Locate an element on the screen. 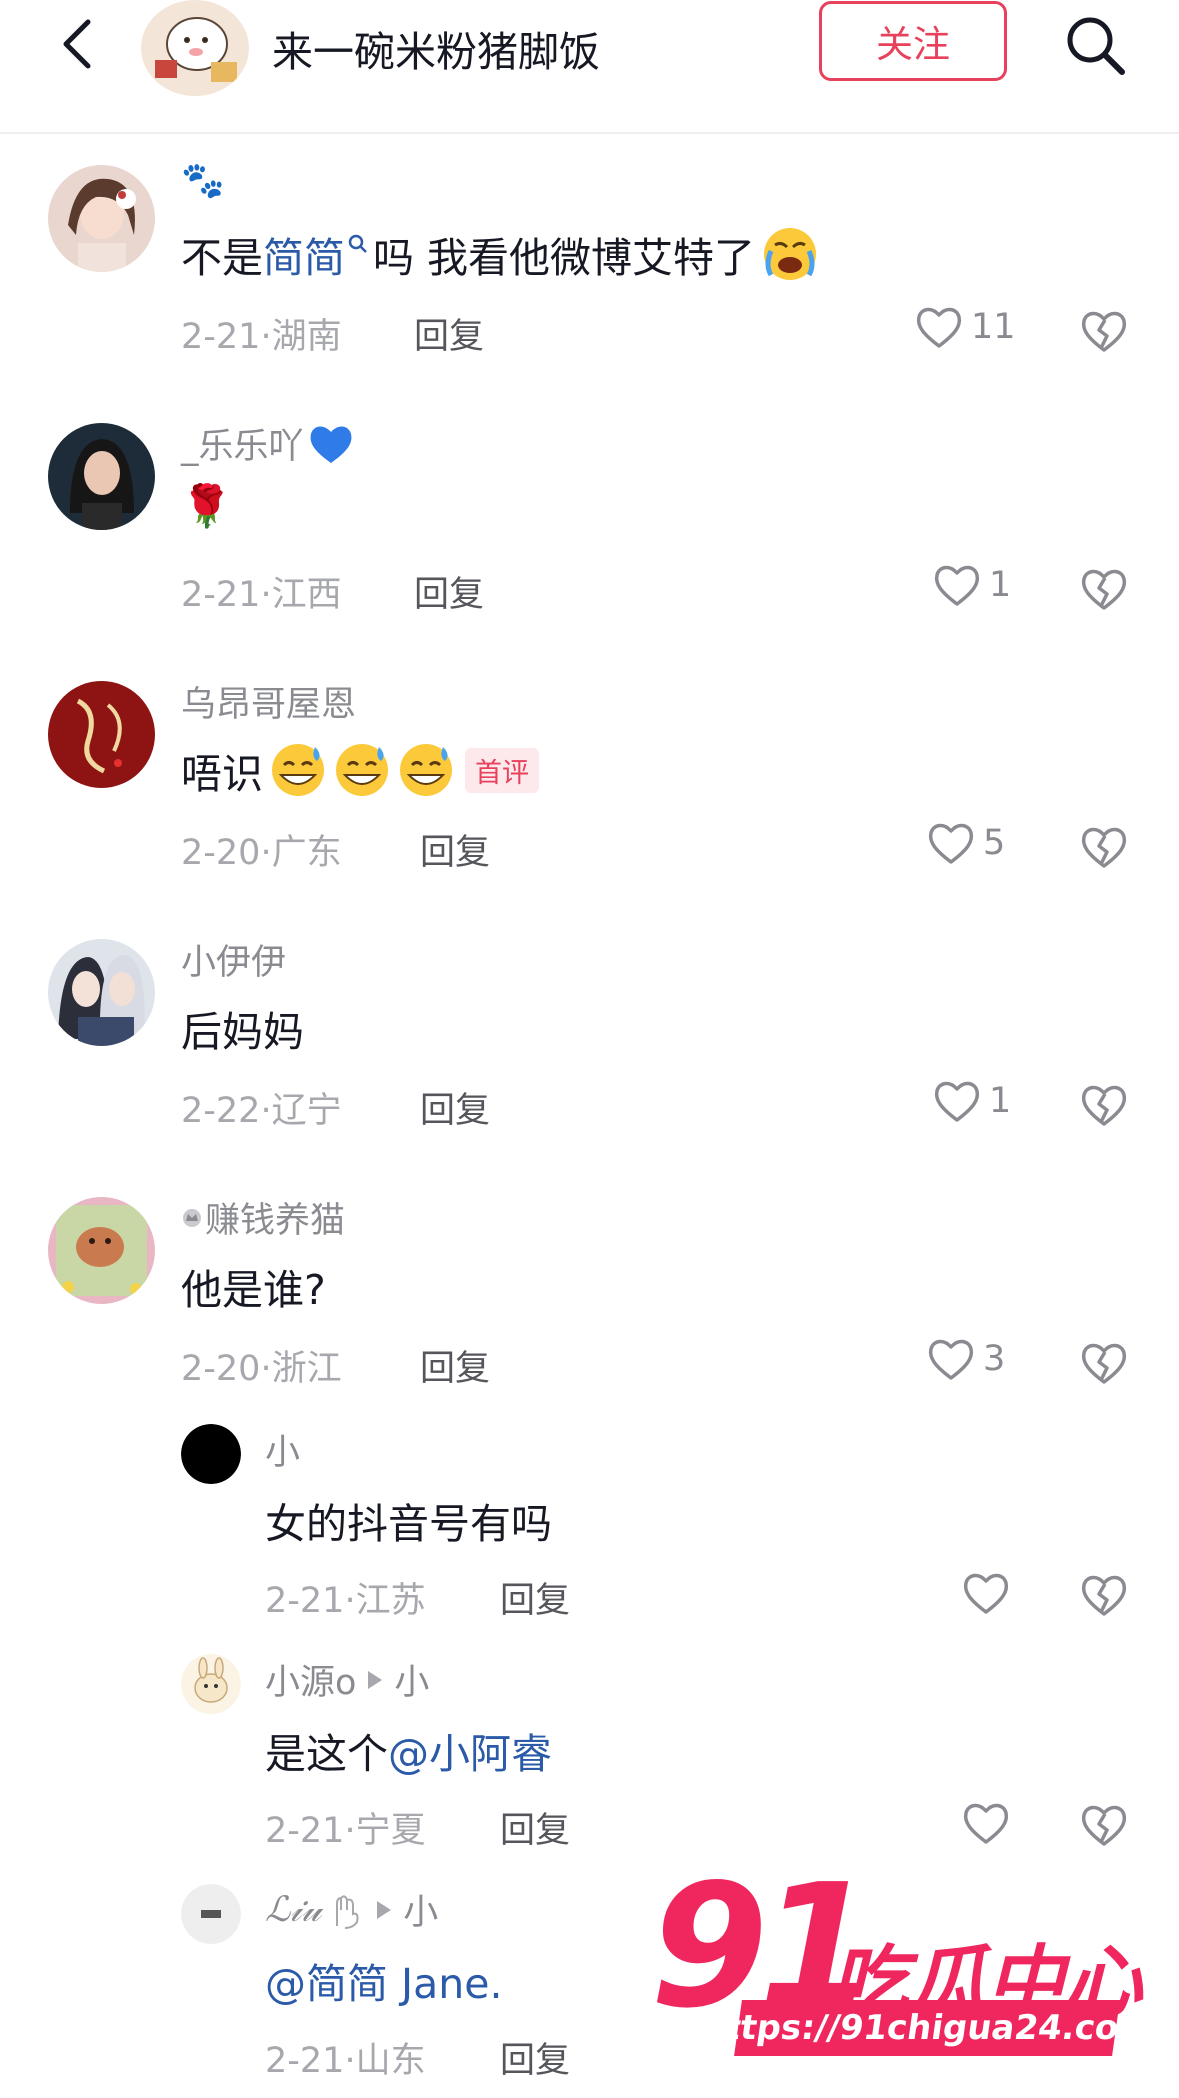  comment-location: 浙江 is located at coordinates (306, 1369).